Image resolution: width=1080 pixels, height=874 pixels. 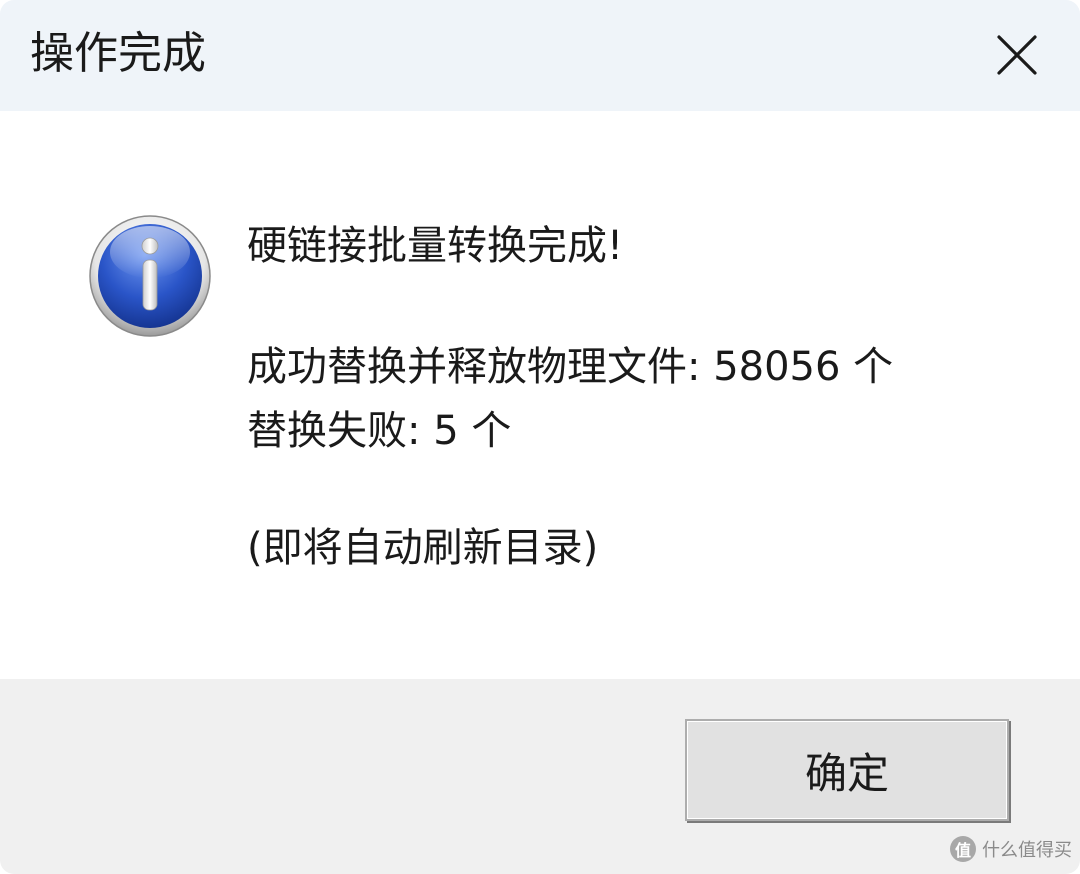 I want to click on dialog-title: 操作完成, so click(x=118, y=53).